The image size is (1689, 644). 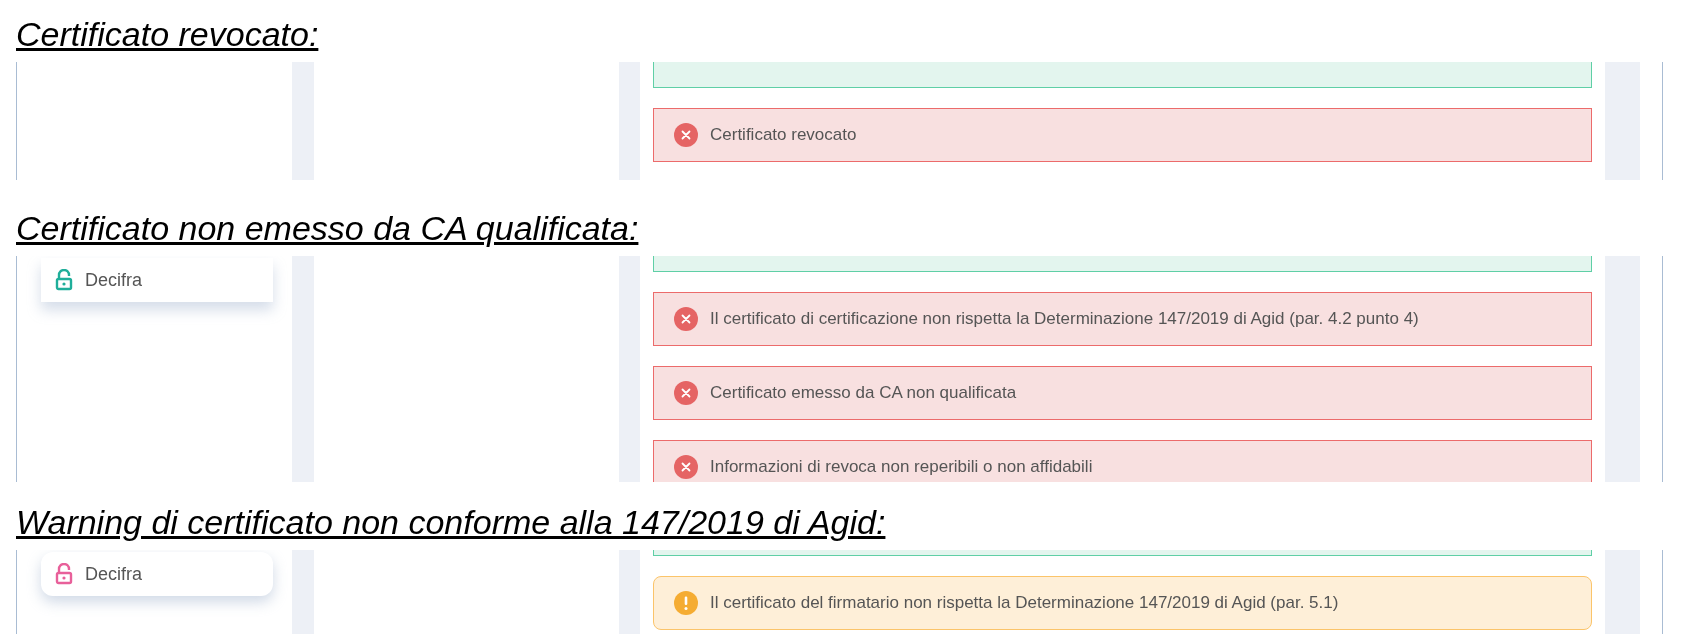 I want to click on section-heading: Warning di certificato non conforme alla 147/2019 di Agid:, so click(x=451, y=522).